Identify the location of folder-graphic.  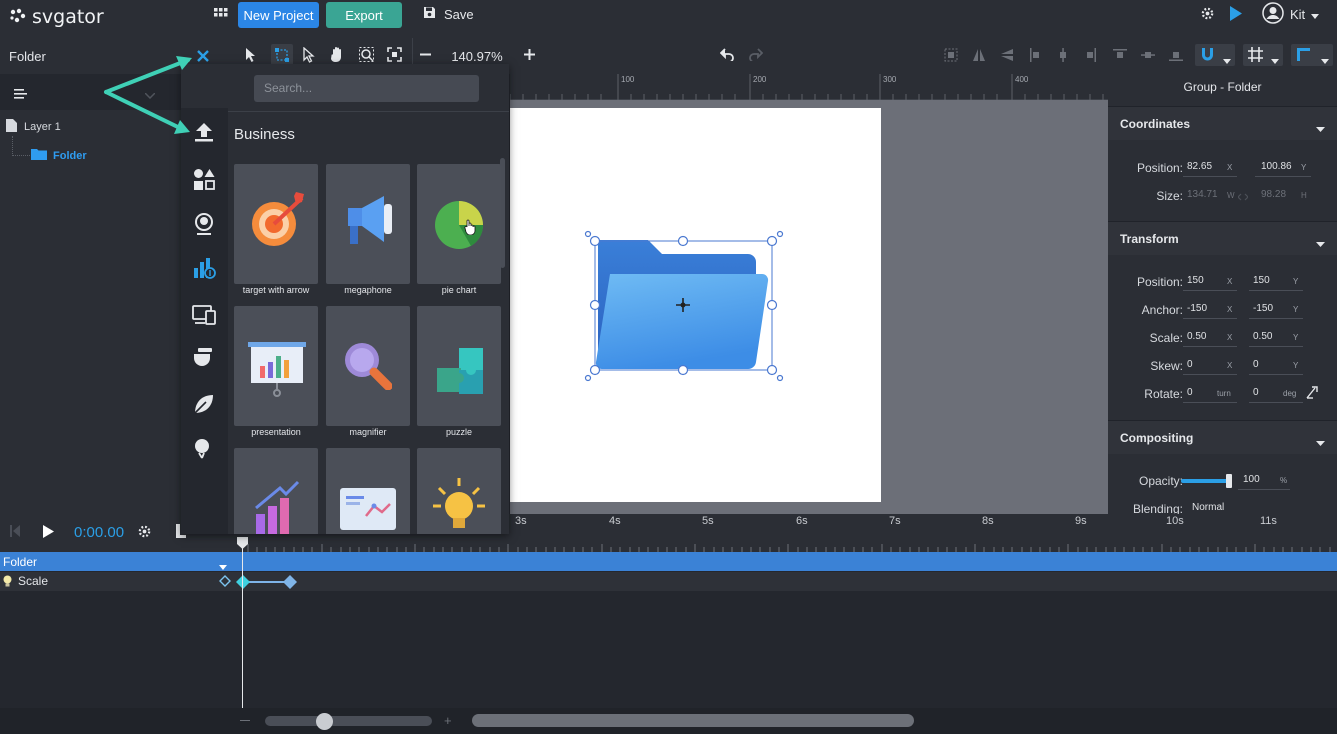
(685, 307).